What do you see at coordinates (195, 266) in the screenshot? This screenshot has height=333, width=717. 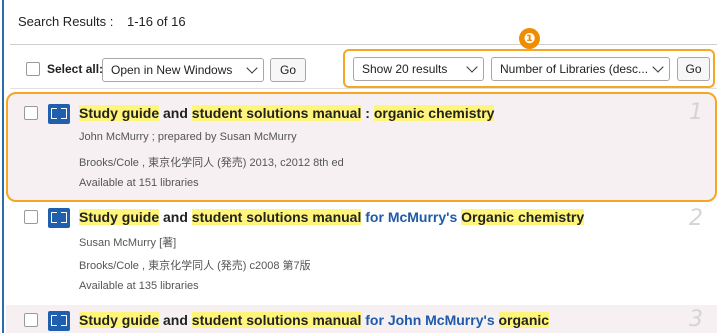 I see `result-publisher: Brooks/Cole , 東京化学同人 (発売) c2008 第7版` at bounding box center [195, 266].